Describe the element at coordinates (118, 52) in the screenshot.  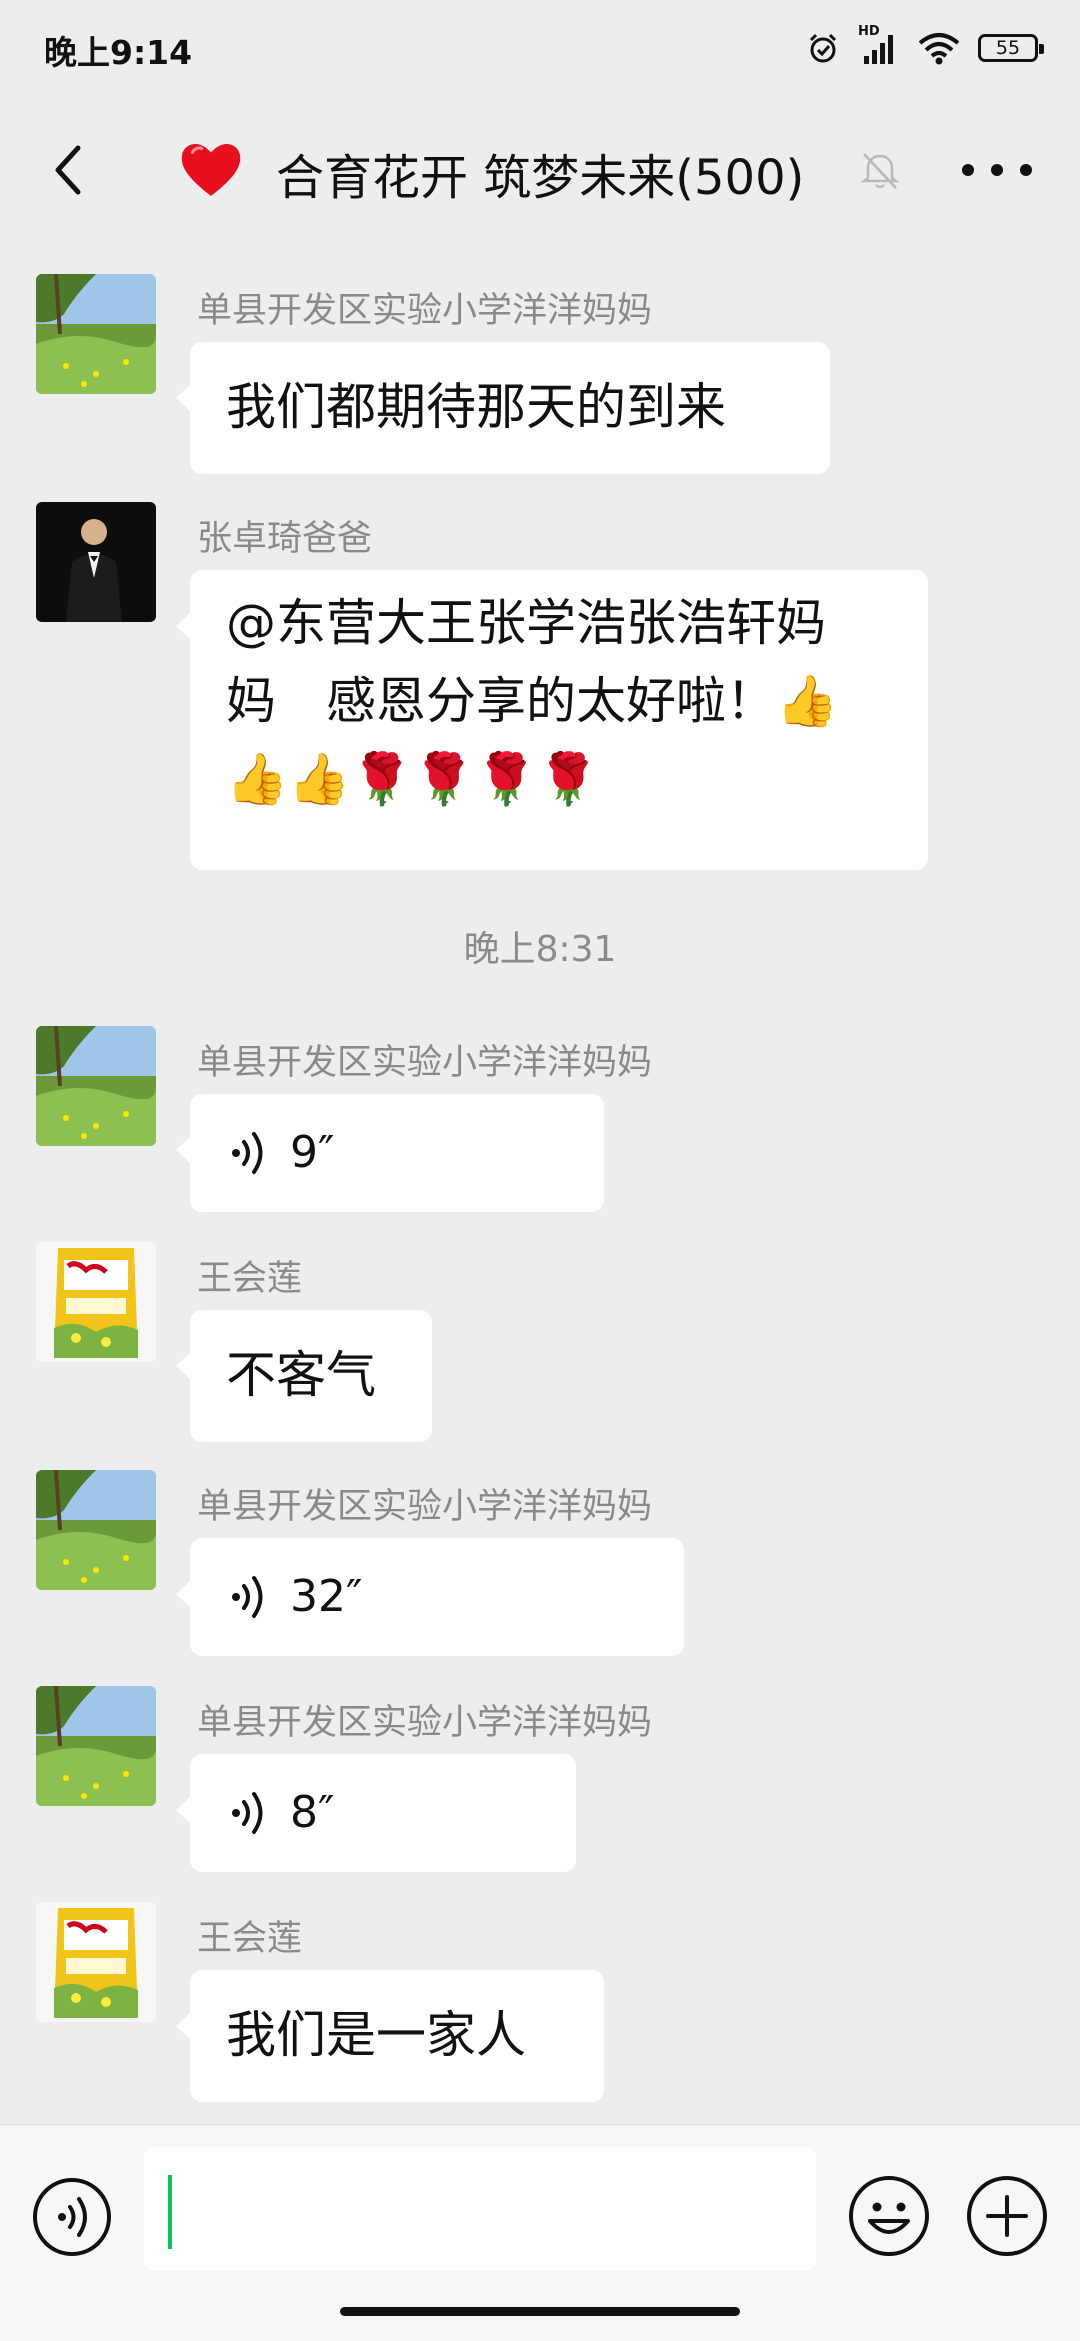
I see `status-time: 晚上9:14` at that location.